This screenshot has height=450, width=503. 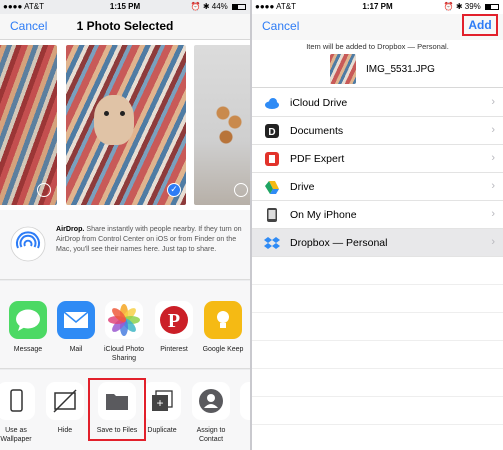 I want to click on duplicate-icon: +, so click(x=162, y=401).